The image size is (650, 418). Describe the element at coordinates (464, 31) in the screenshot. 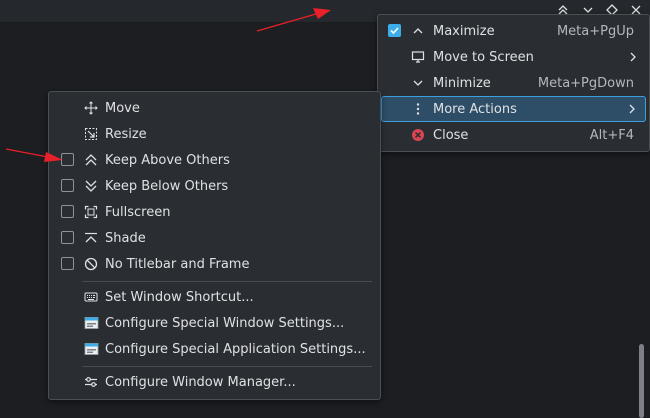

I see `menu-item-label: Maximize` at that location.